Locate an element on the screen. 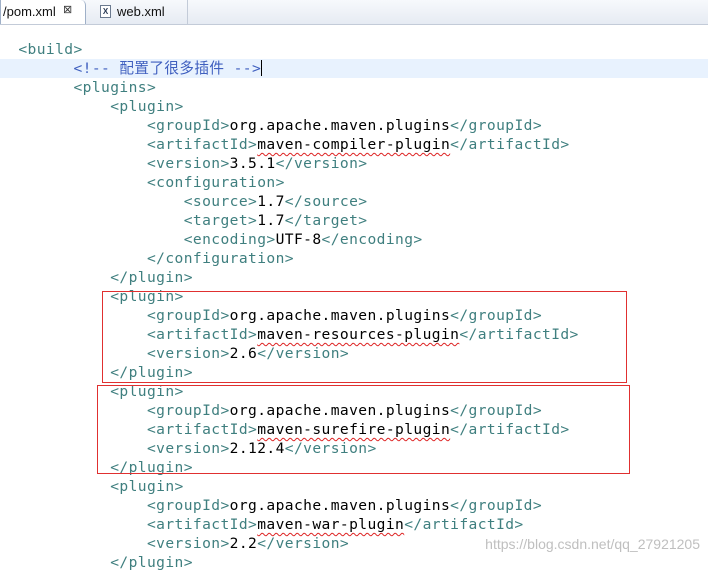 This screenshot has height=572, width=708. xml-open-tag: <build> is located at coordinates (50, 49).